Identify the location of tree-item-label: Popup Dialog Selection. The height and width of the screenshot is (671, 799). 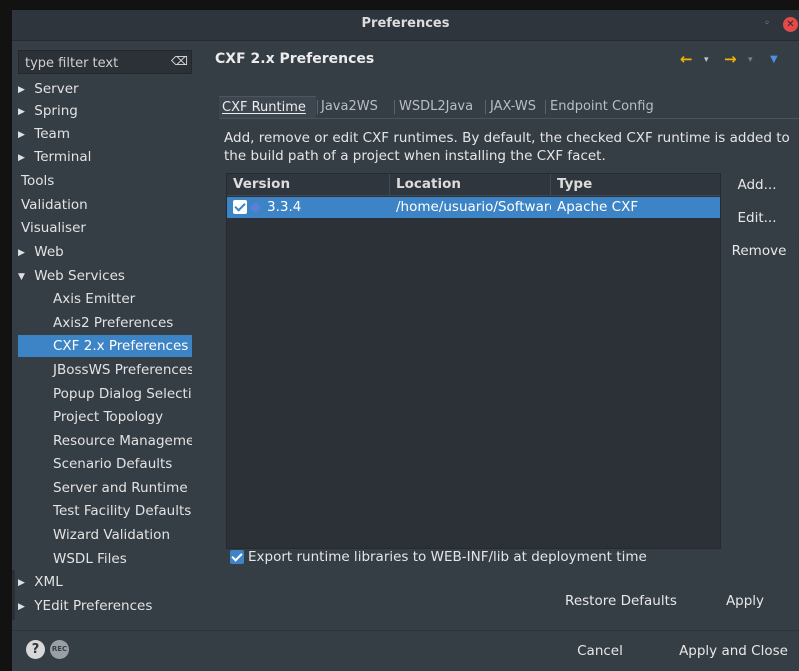
(122, 394).